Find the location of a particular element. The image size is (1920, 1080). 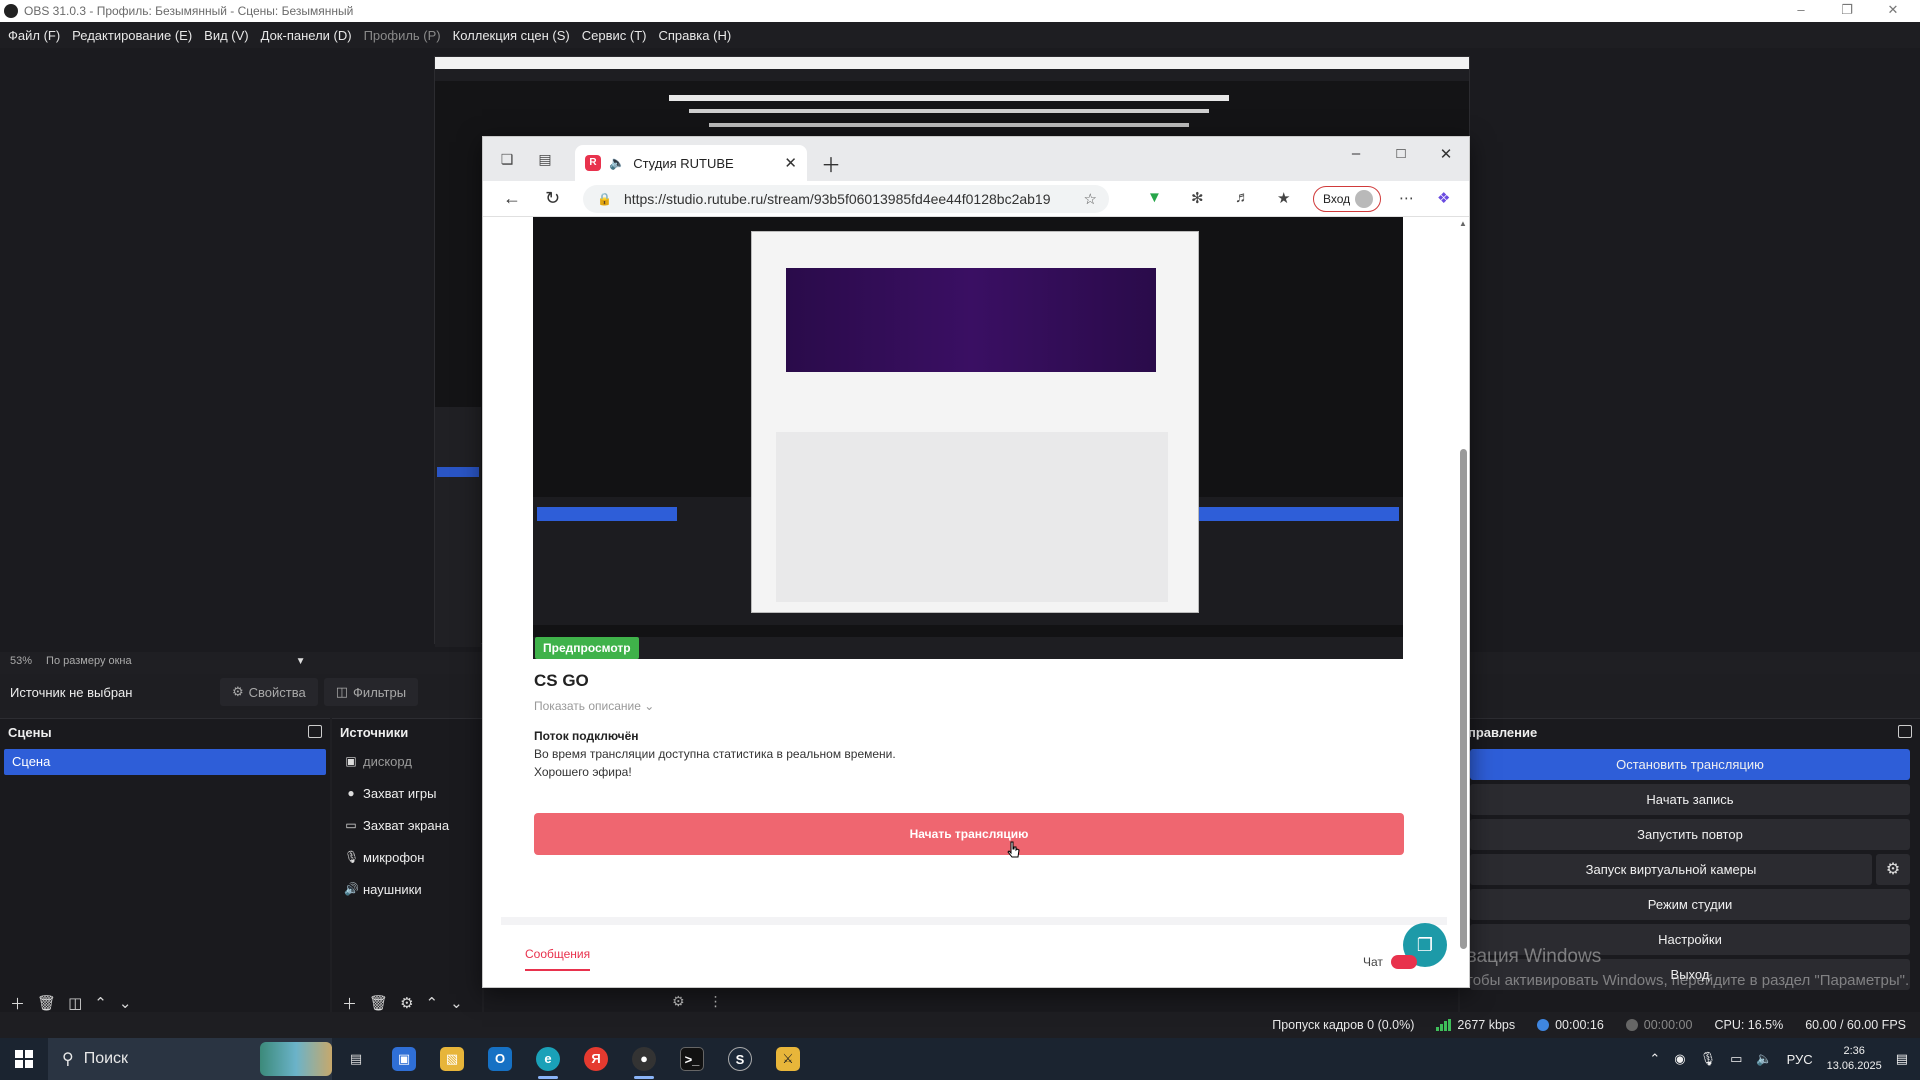

extensions-icon: ✻ is located at coordinates (1197, 198).